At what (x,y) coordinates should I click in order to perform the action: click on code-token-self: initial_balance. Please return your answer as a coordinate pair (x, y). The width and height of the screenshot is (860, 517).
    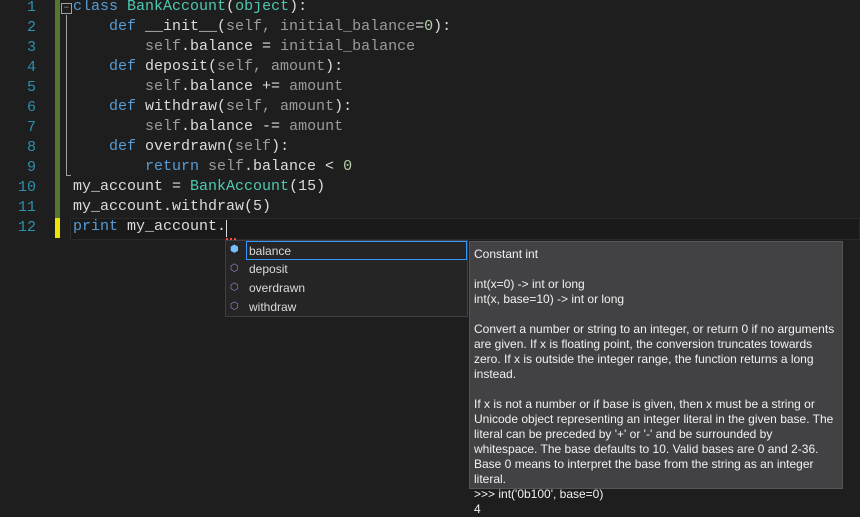
    Looking at the image, I should click on (348, 46).